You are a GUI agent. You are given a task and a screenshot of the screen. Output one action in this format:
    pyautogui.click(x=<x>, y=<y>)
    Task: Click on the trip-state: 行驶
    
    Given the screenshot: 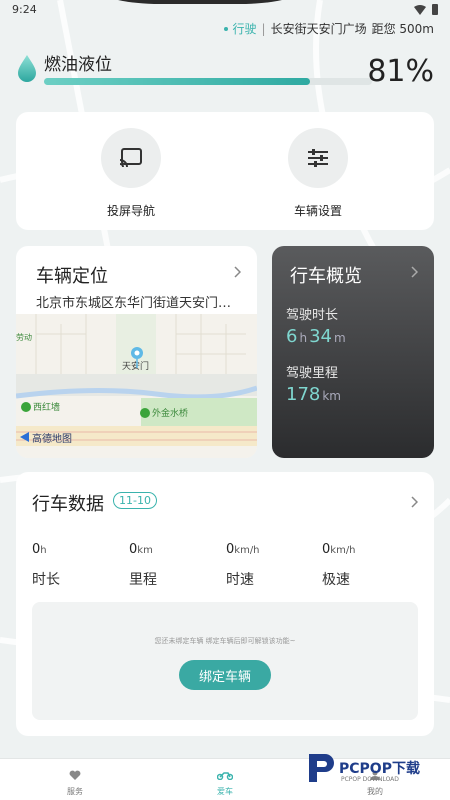 What is the action you would take?
    pyautogui.click(x=244, y=29)
    